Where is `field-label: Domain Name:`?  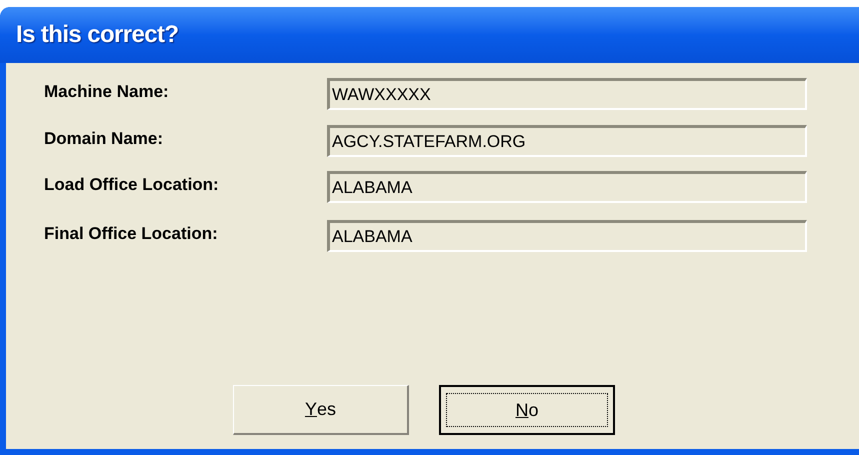 field-label: Domain Name: is located at coordinates (104, 139).